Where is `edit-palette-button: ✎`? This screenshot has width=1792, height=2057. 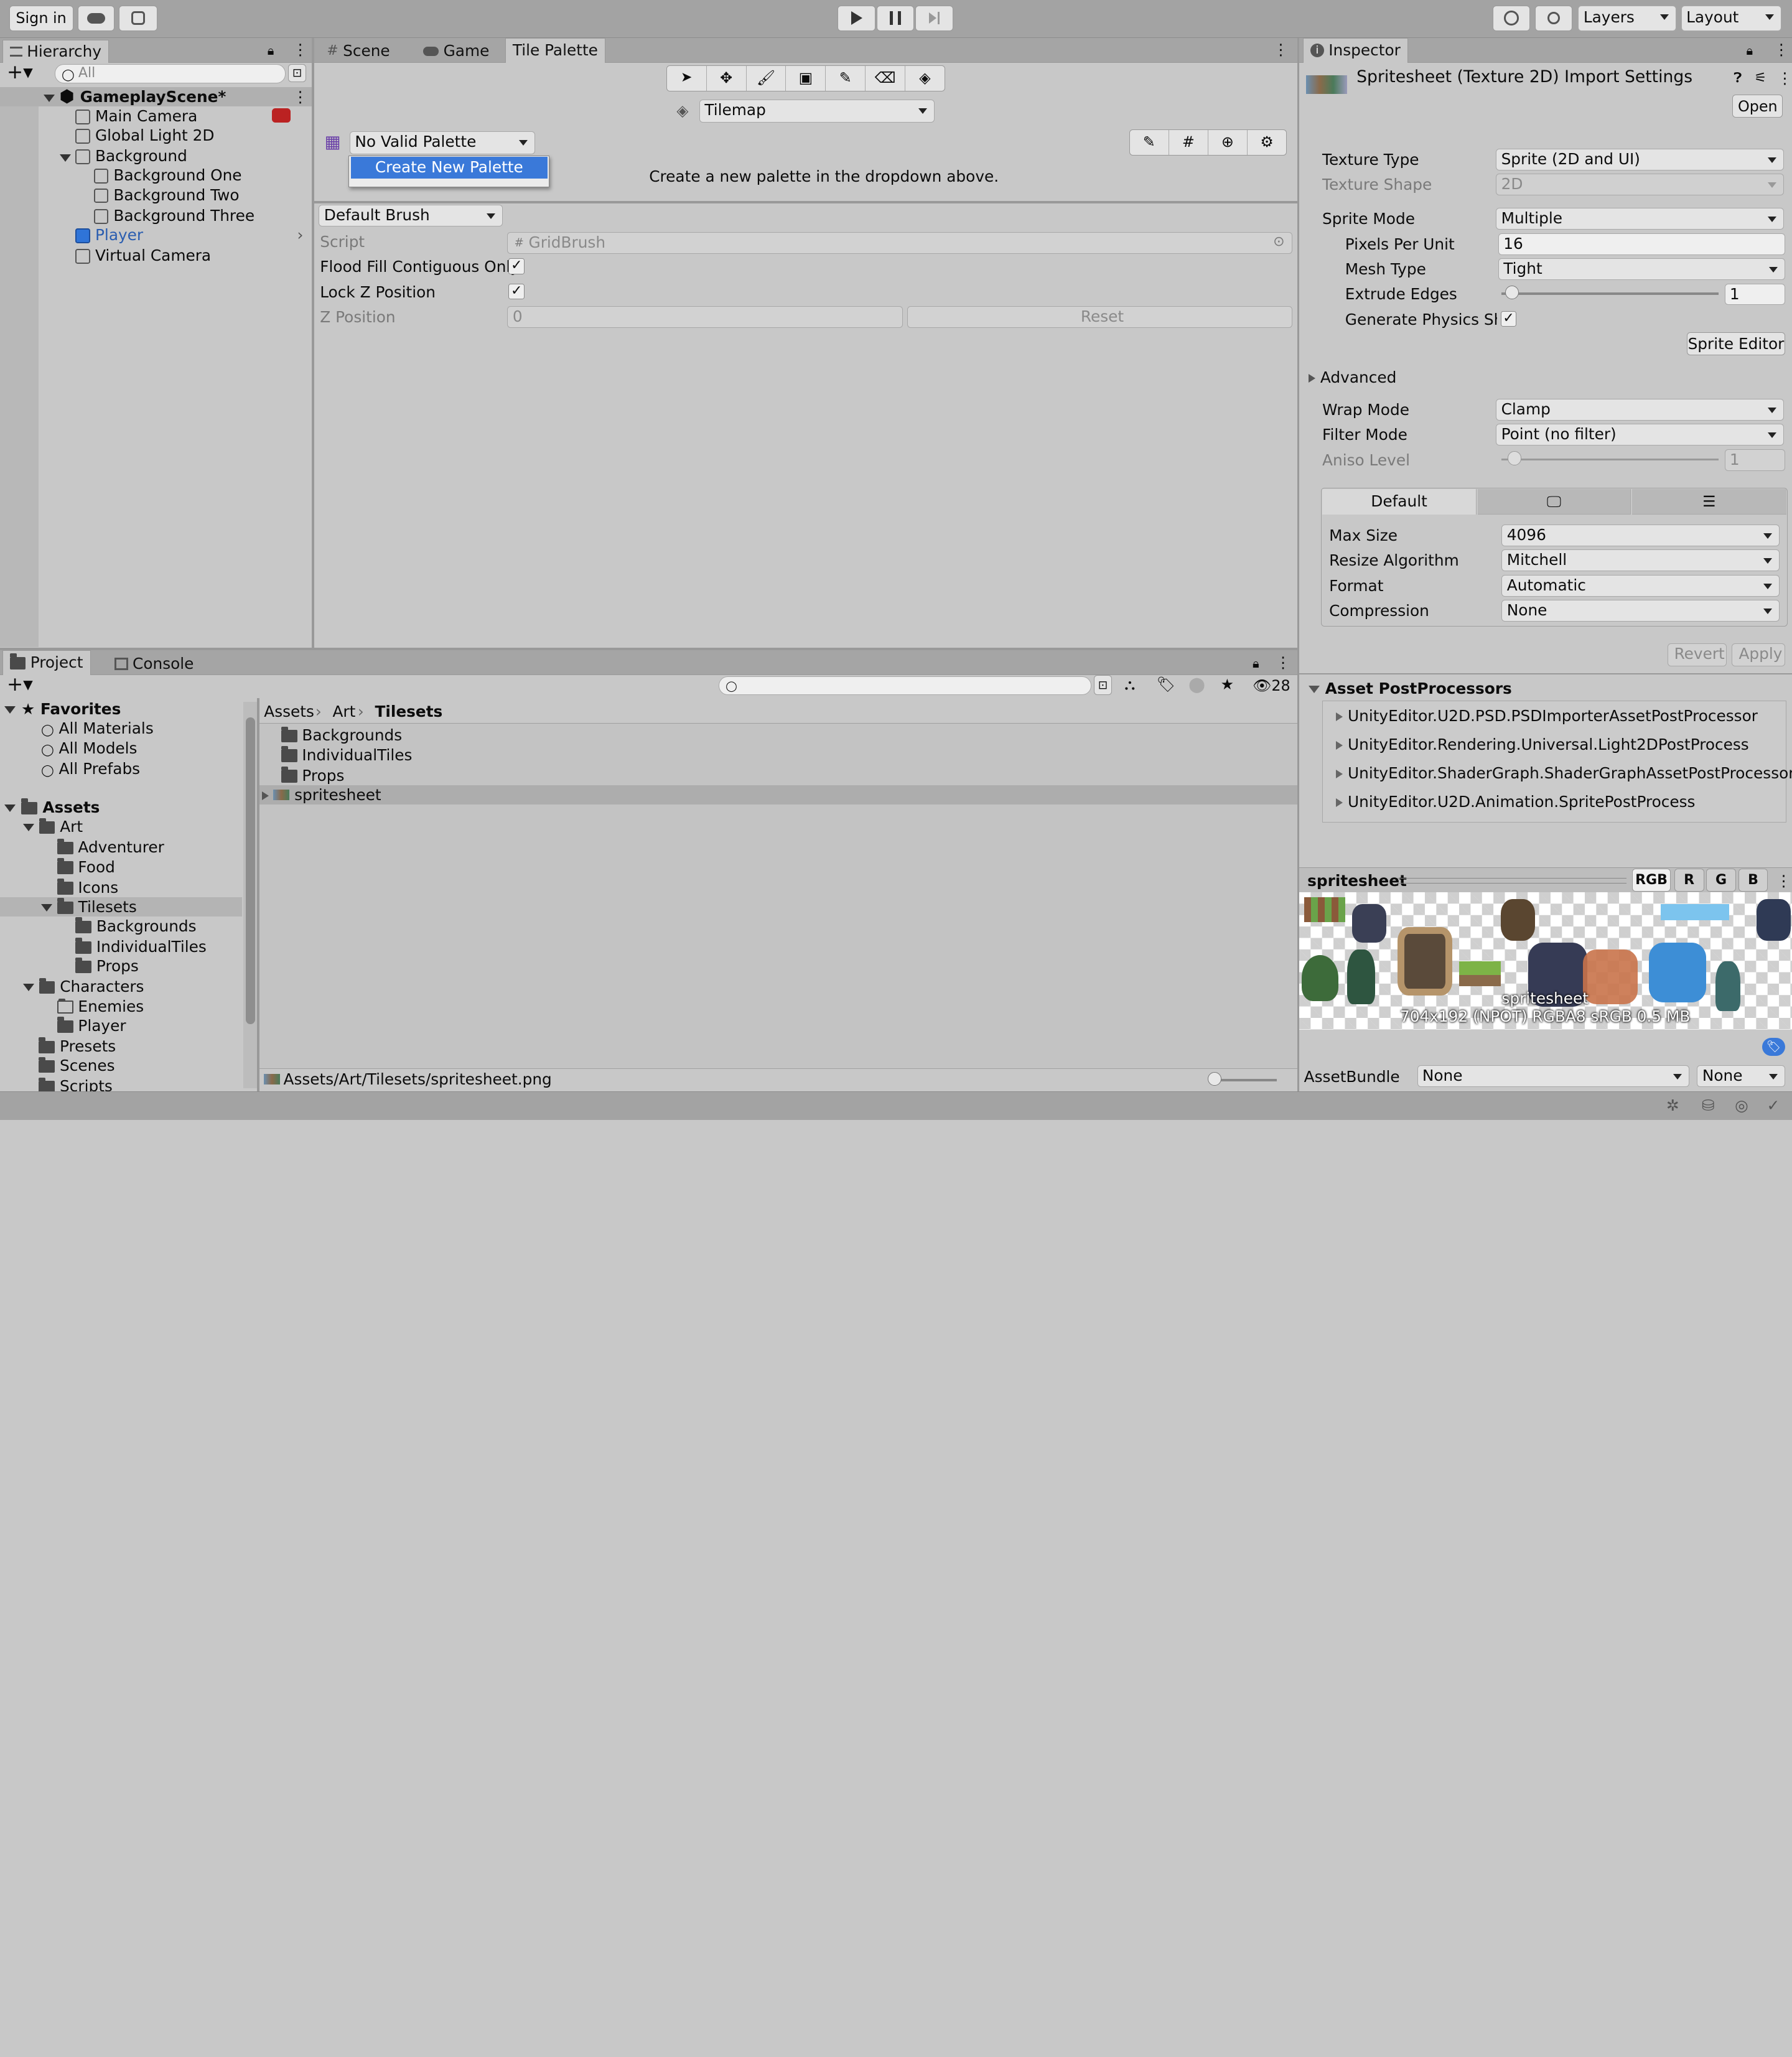
edit-palette-button: ✎ is located at coordinates (1150, 142).